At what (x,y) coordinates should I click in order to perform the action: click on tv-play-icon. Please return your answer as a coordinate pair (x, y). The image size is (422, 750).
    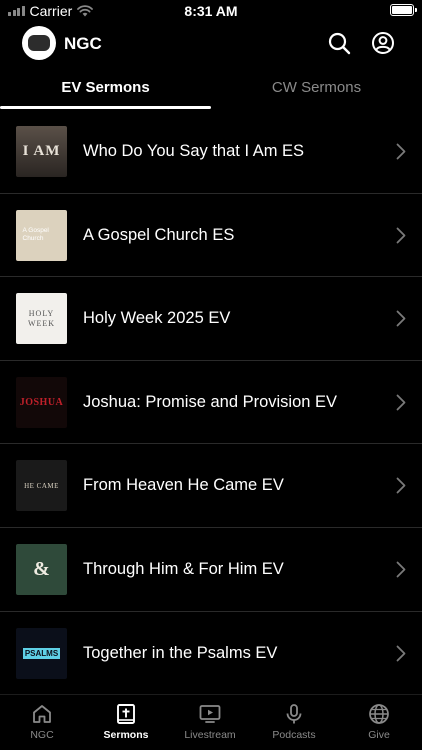
    Looking at the image, I should click on (210, 714).